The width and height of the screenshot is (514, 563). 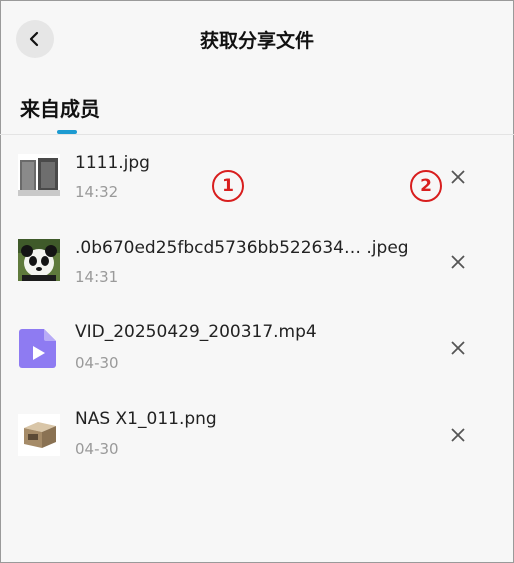 What do you see at coordinates (146, 419) in the screenshot?
I see `file-name: NAS X1_011.png` at bounding box center [146, 419].